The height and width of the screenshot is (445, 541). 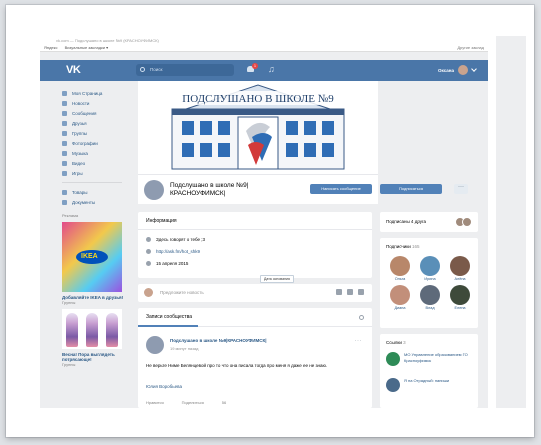 I want to click on link-text: Я на Отрадный: напиши, so click(x=427, y=380).